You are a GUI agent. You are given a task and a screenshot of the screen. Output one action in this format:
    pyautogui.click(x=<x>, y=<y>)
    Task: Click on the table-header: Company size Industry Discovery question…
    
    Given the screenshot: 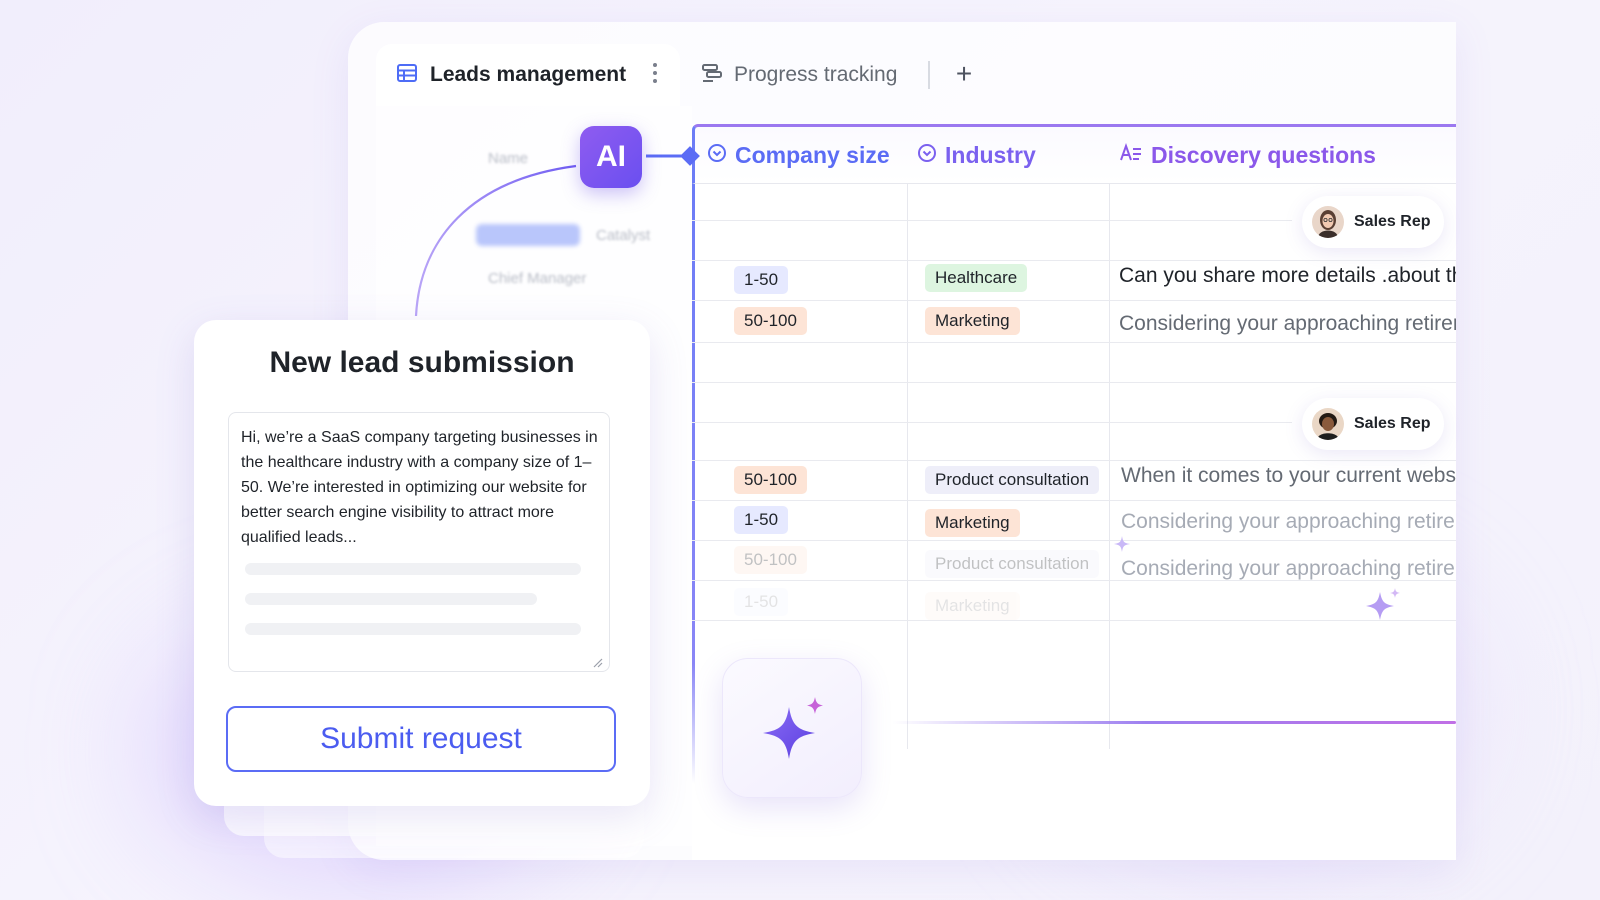 What is the action you would take?
    pyautogui.click(x=1074, y=154)
    